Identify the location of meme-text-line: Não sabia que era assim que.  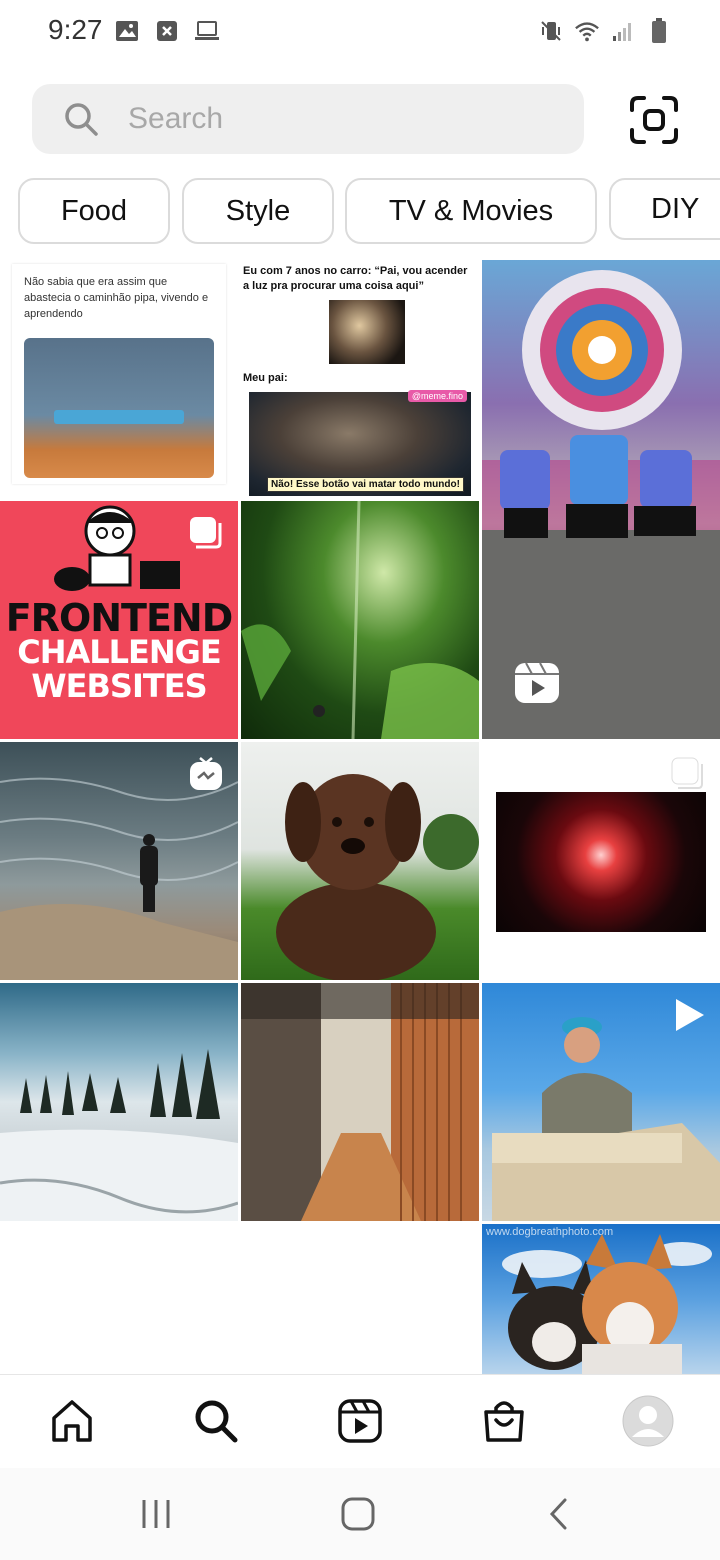
(96, 282).